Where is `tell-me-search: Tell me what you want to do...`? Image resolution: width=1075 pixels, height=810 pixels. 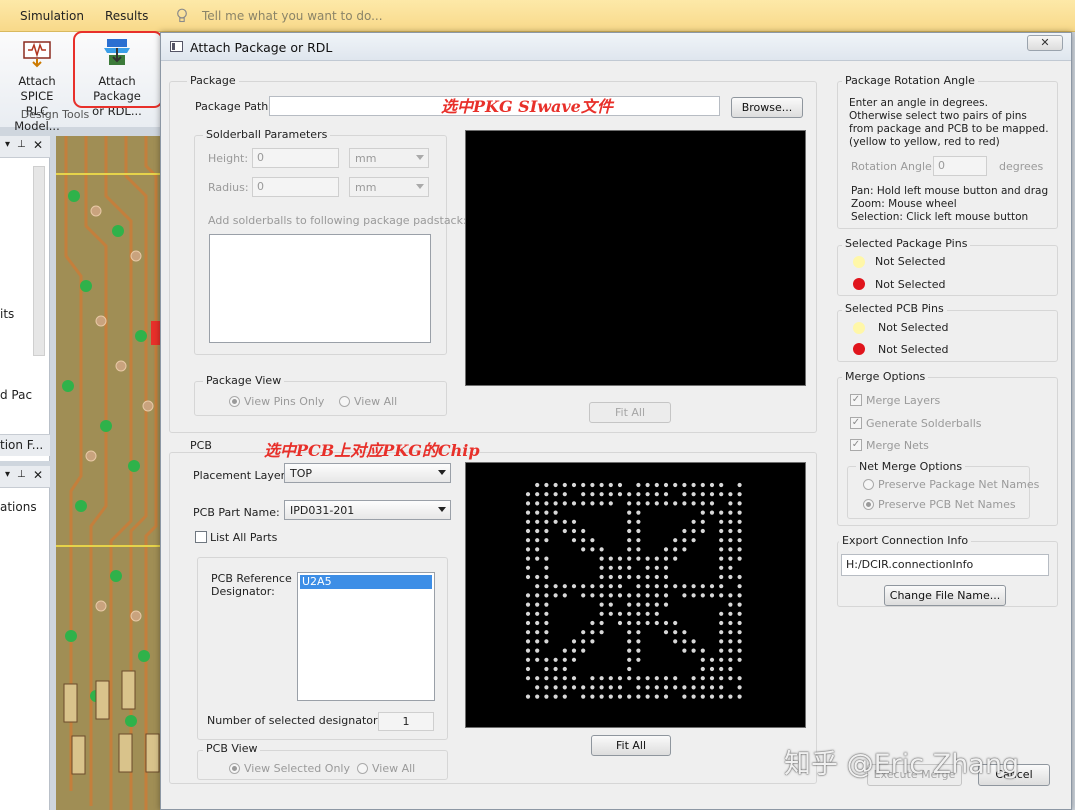
tell-me-search: Tell me what you want to do... is located at coordinates (292, 16).